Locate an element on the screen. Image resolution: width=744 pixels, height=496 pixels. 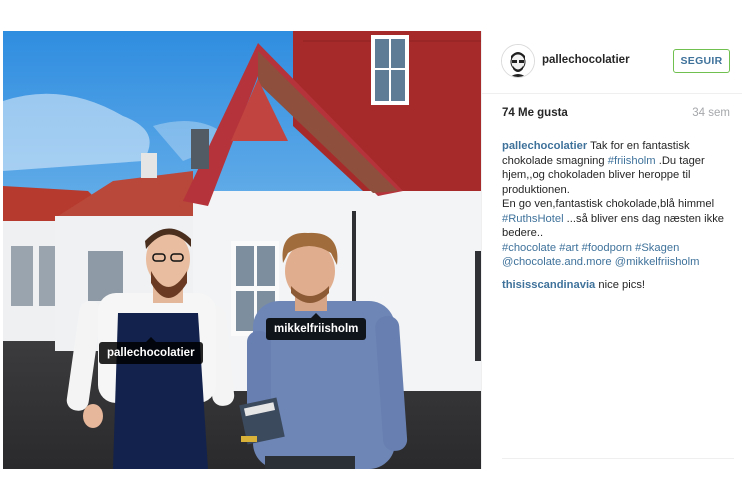
post-age: 34 sem is located at coordinates (711, 113).